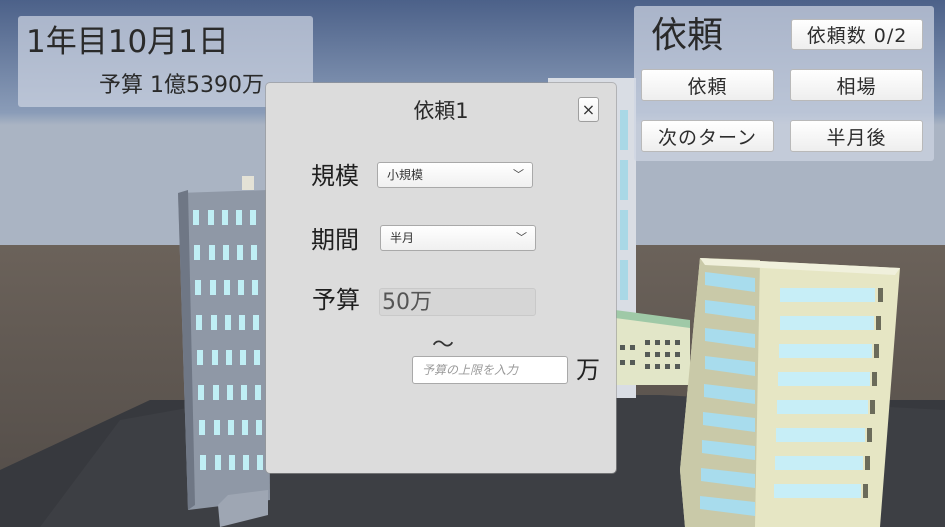 The image size is (945, 527). What do you see at coordinates (335, 176) in the screenshot?
I see `scale-label: 規模` at bounding box center [335, 176].